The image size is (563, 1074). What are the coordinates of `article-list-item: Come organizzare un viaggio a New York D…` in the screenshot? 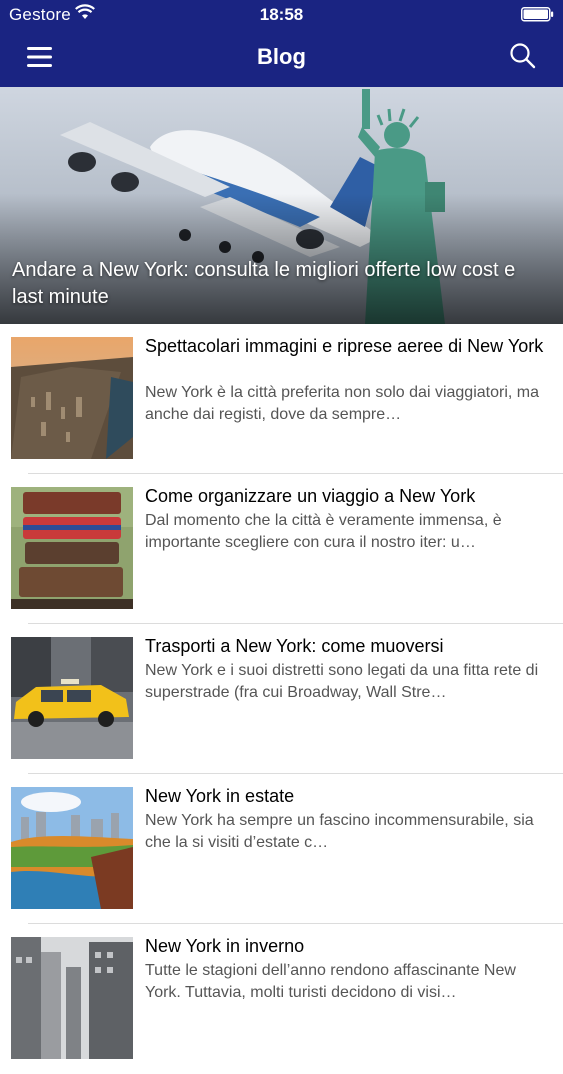 It's located at (281, 549).